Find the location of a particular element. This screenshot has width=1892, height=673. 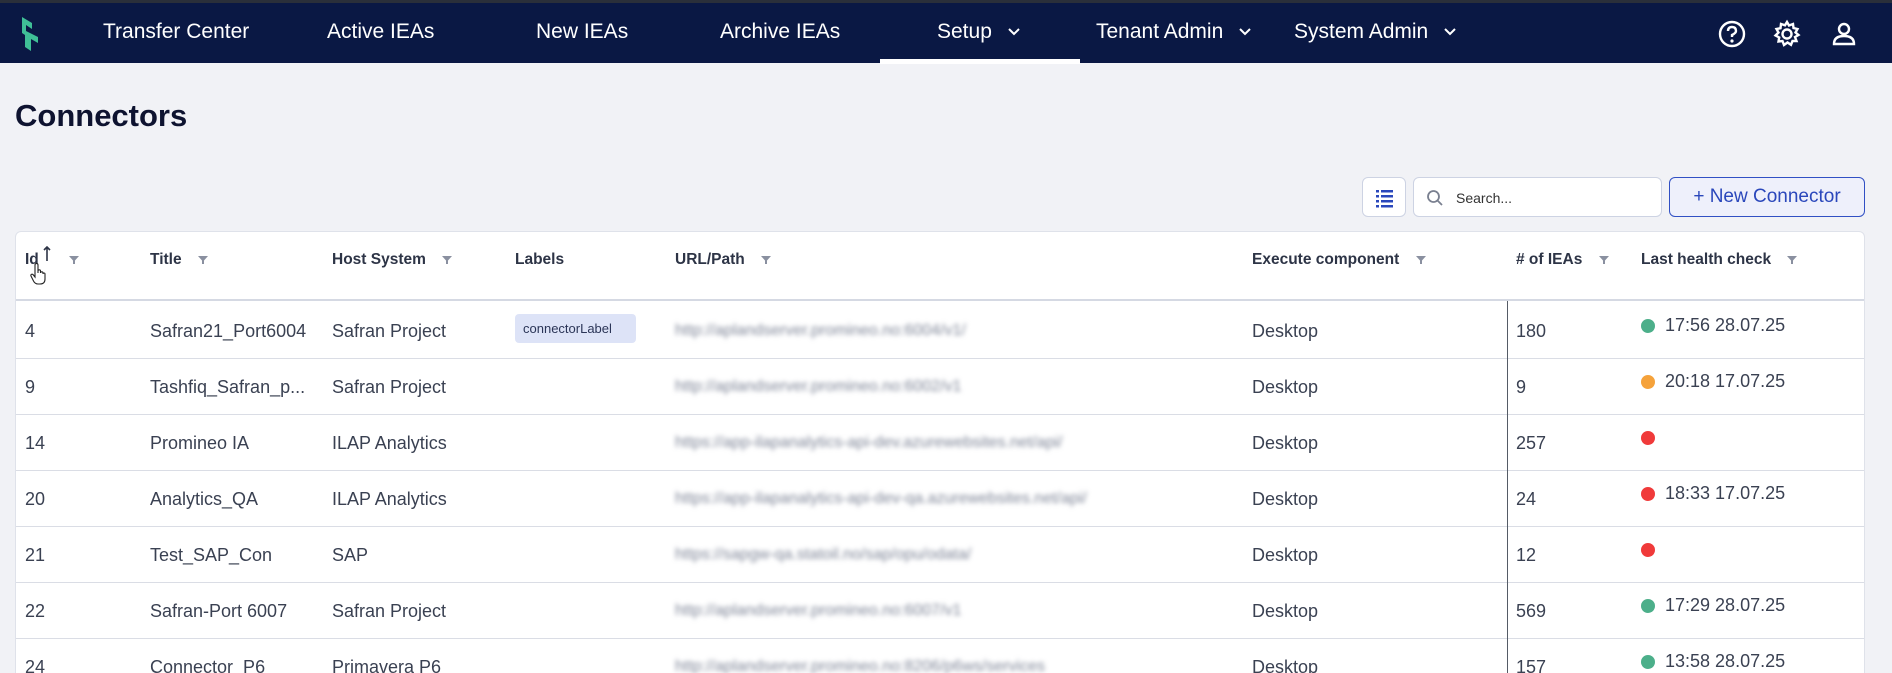

status-error-dot is located at coordinates (1648, 438).